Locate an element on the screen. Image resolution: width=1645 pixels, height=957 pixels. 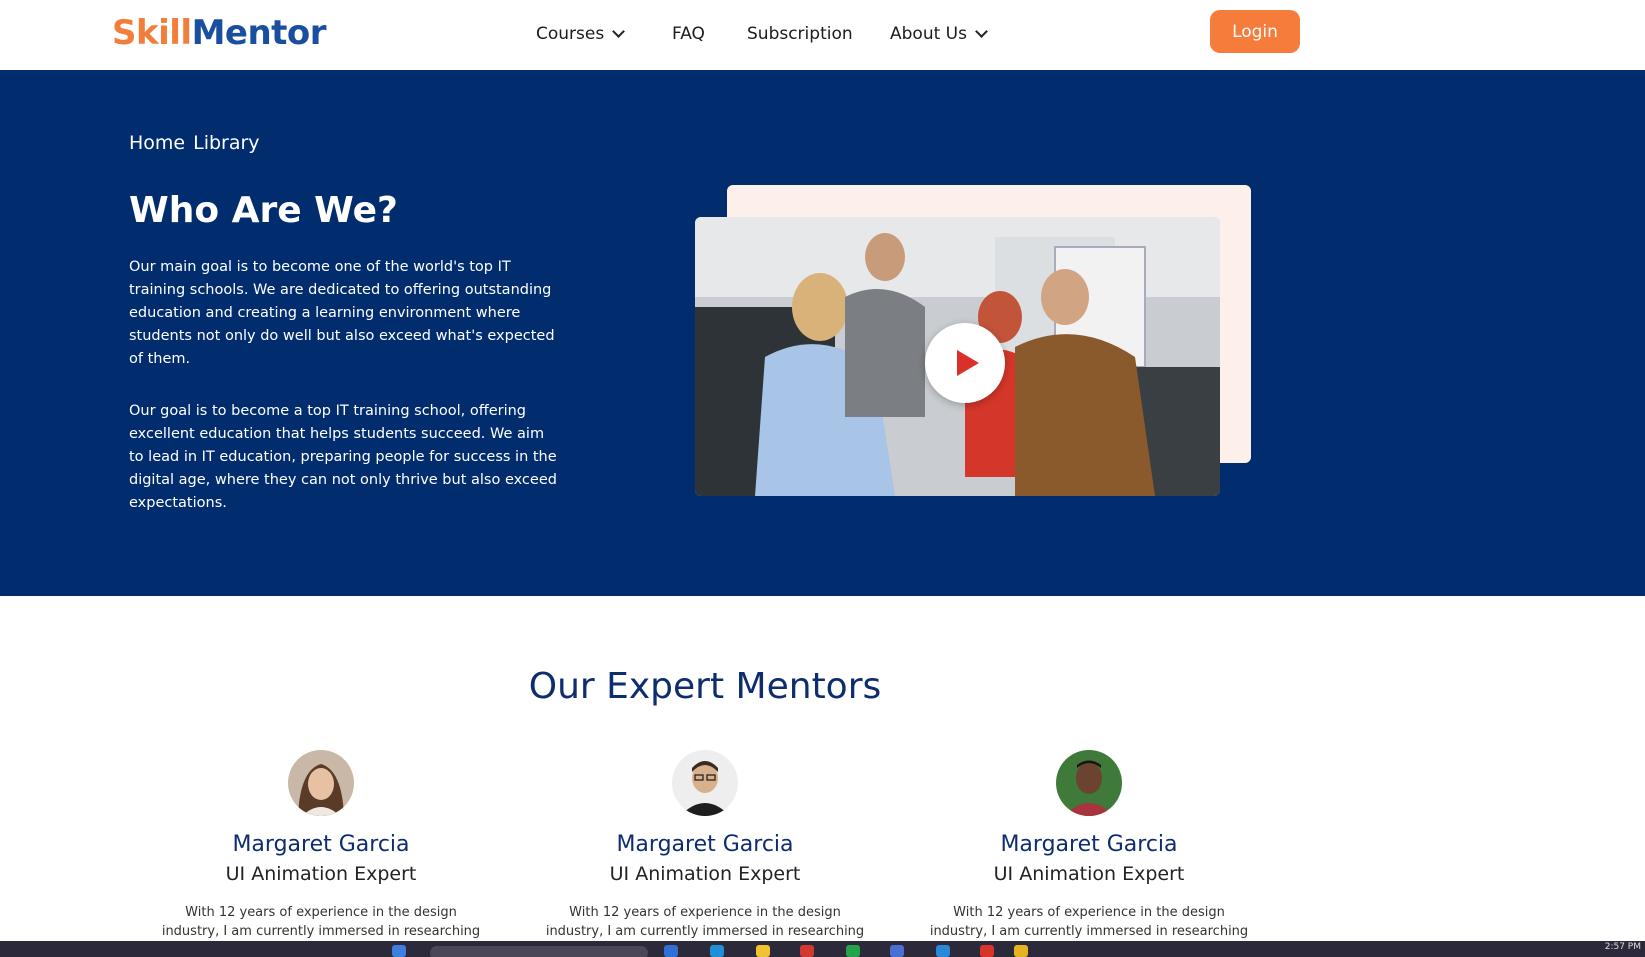
taskbar-search is located at coordinates (539, 951).